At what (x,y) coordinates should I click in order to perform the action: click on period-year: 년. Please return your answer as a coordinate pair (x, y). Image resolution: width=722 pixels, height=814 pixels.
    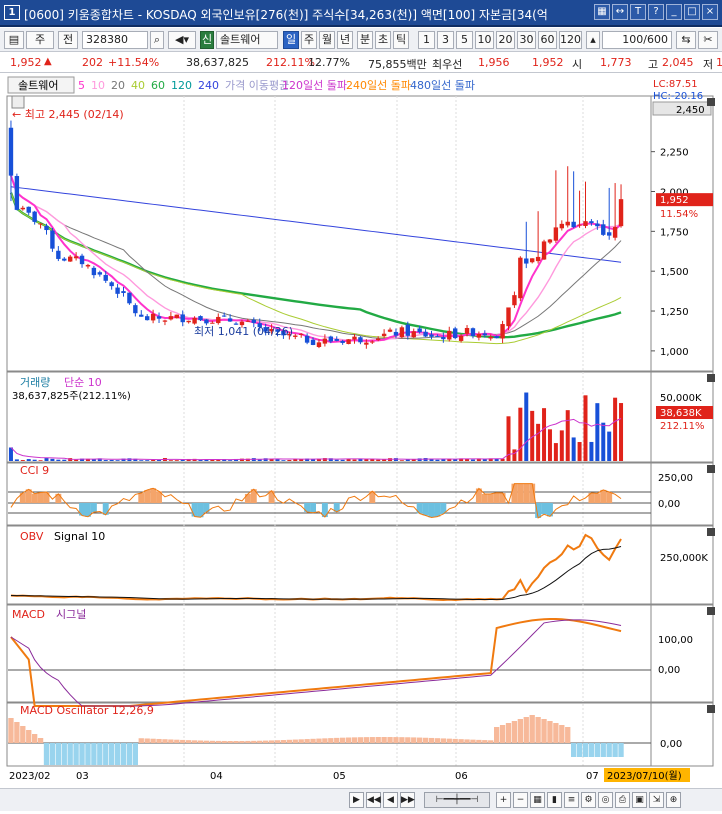
    Looking at the image, I should click on (345, 40).